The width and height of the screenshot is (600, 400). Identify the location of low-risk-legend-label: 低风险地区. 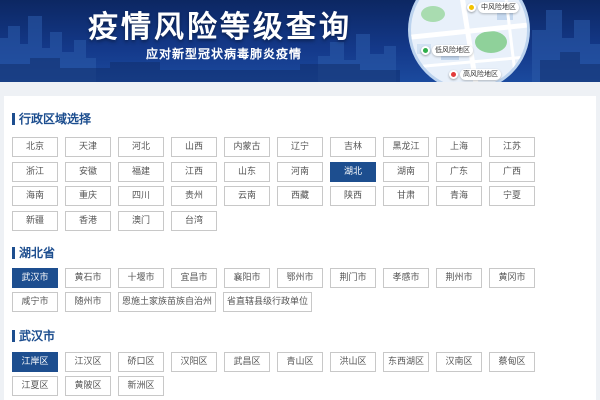
(452, 50).